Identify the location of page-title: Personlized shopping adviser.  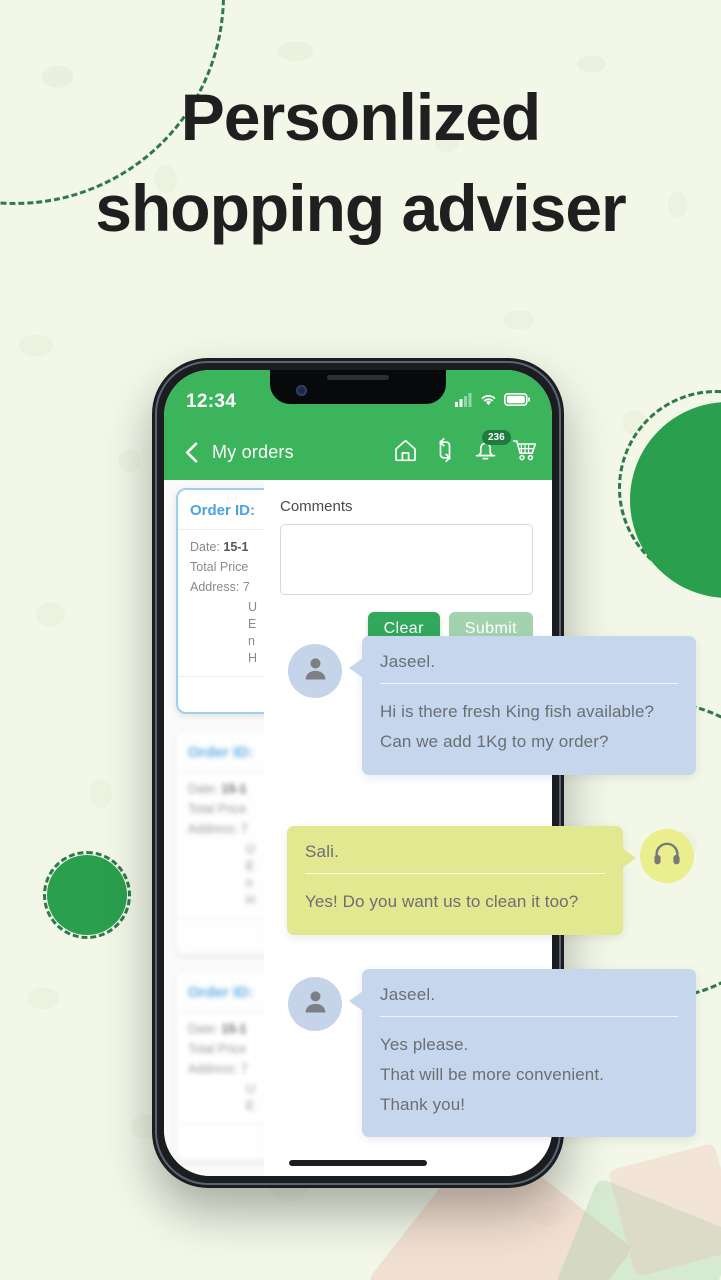
(360, 163).